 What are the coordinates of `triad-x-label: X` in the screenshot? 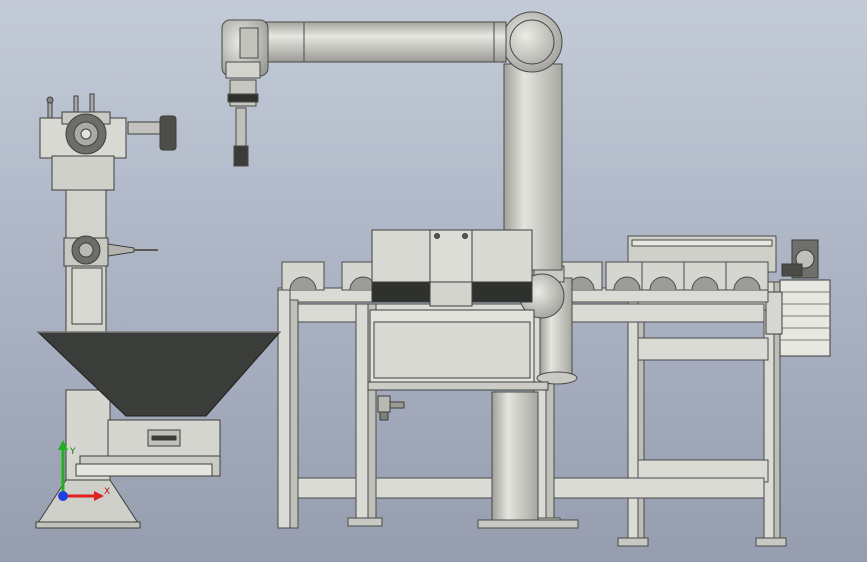 It's located at (107, 492).